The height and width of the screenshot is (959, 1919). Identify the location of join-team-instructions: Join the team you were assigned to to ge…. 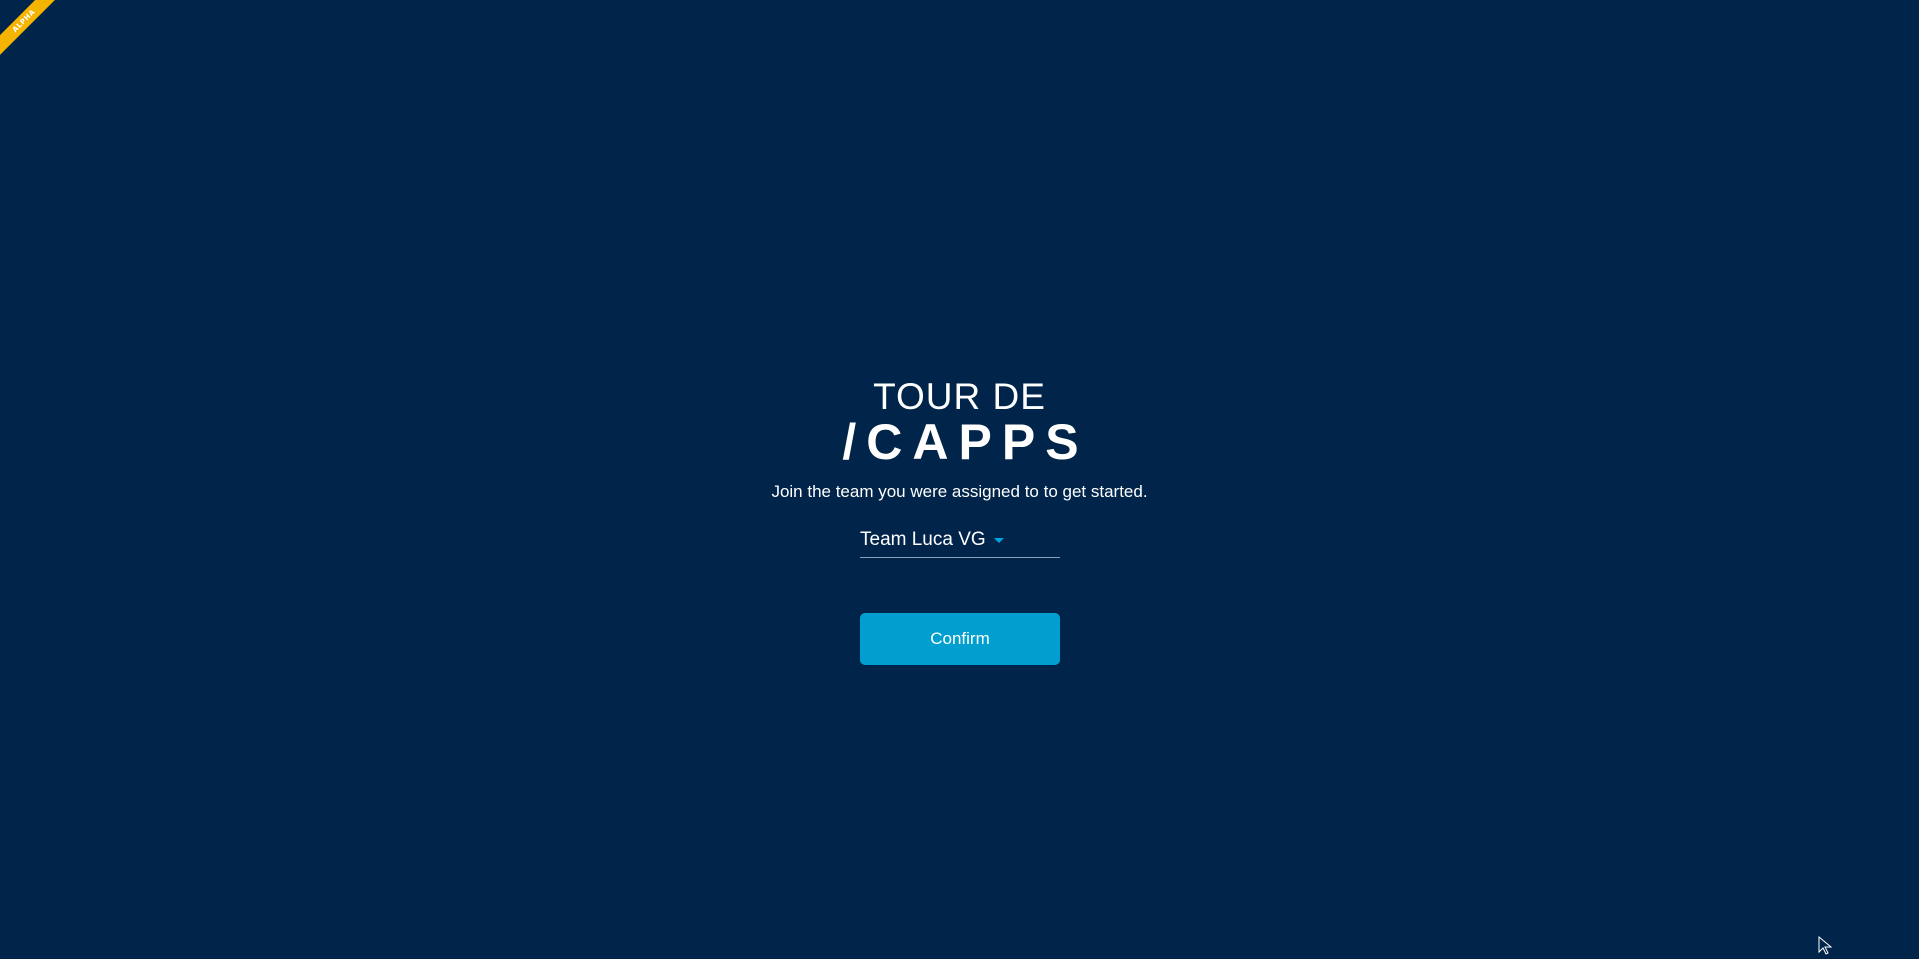
(959, 491).